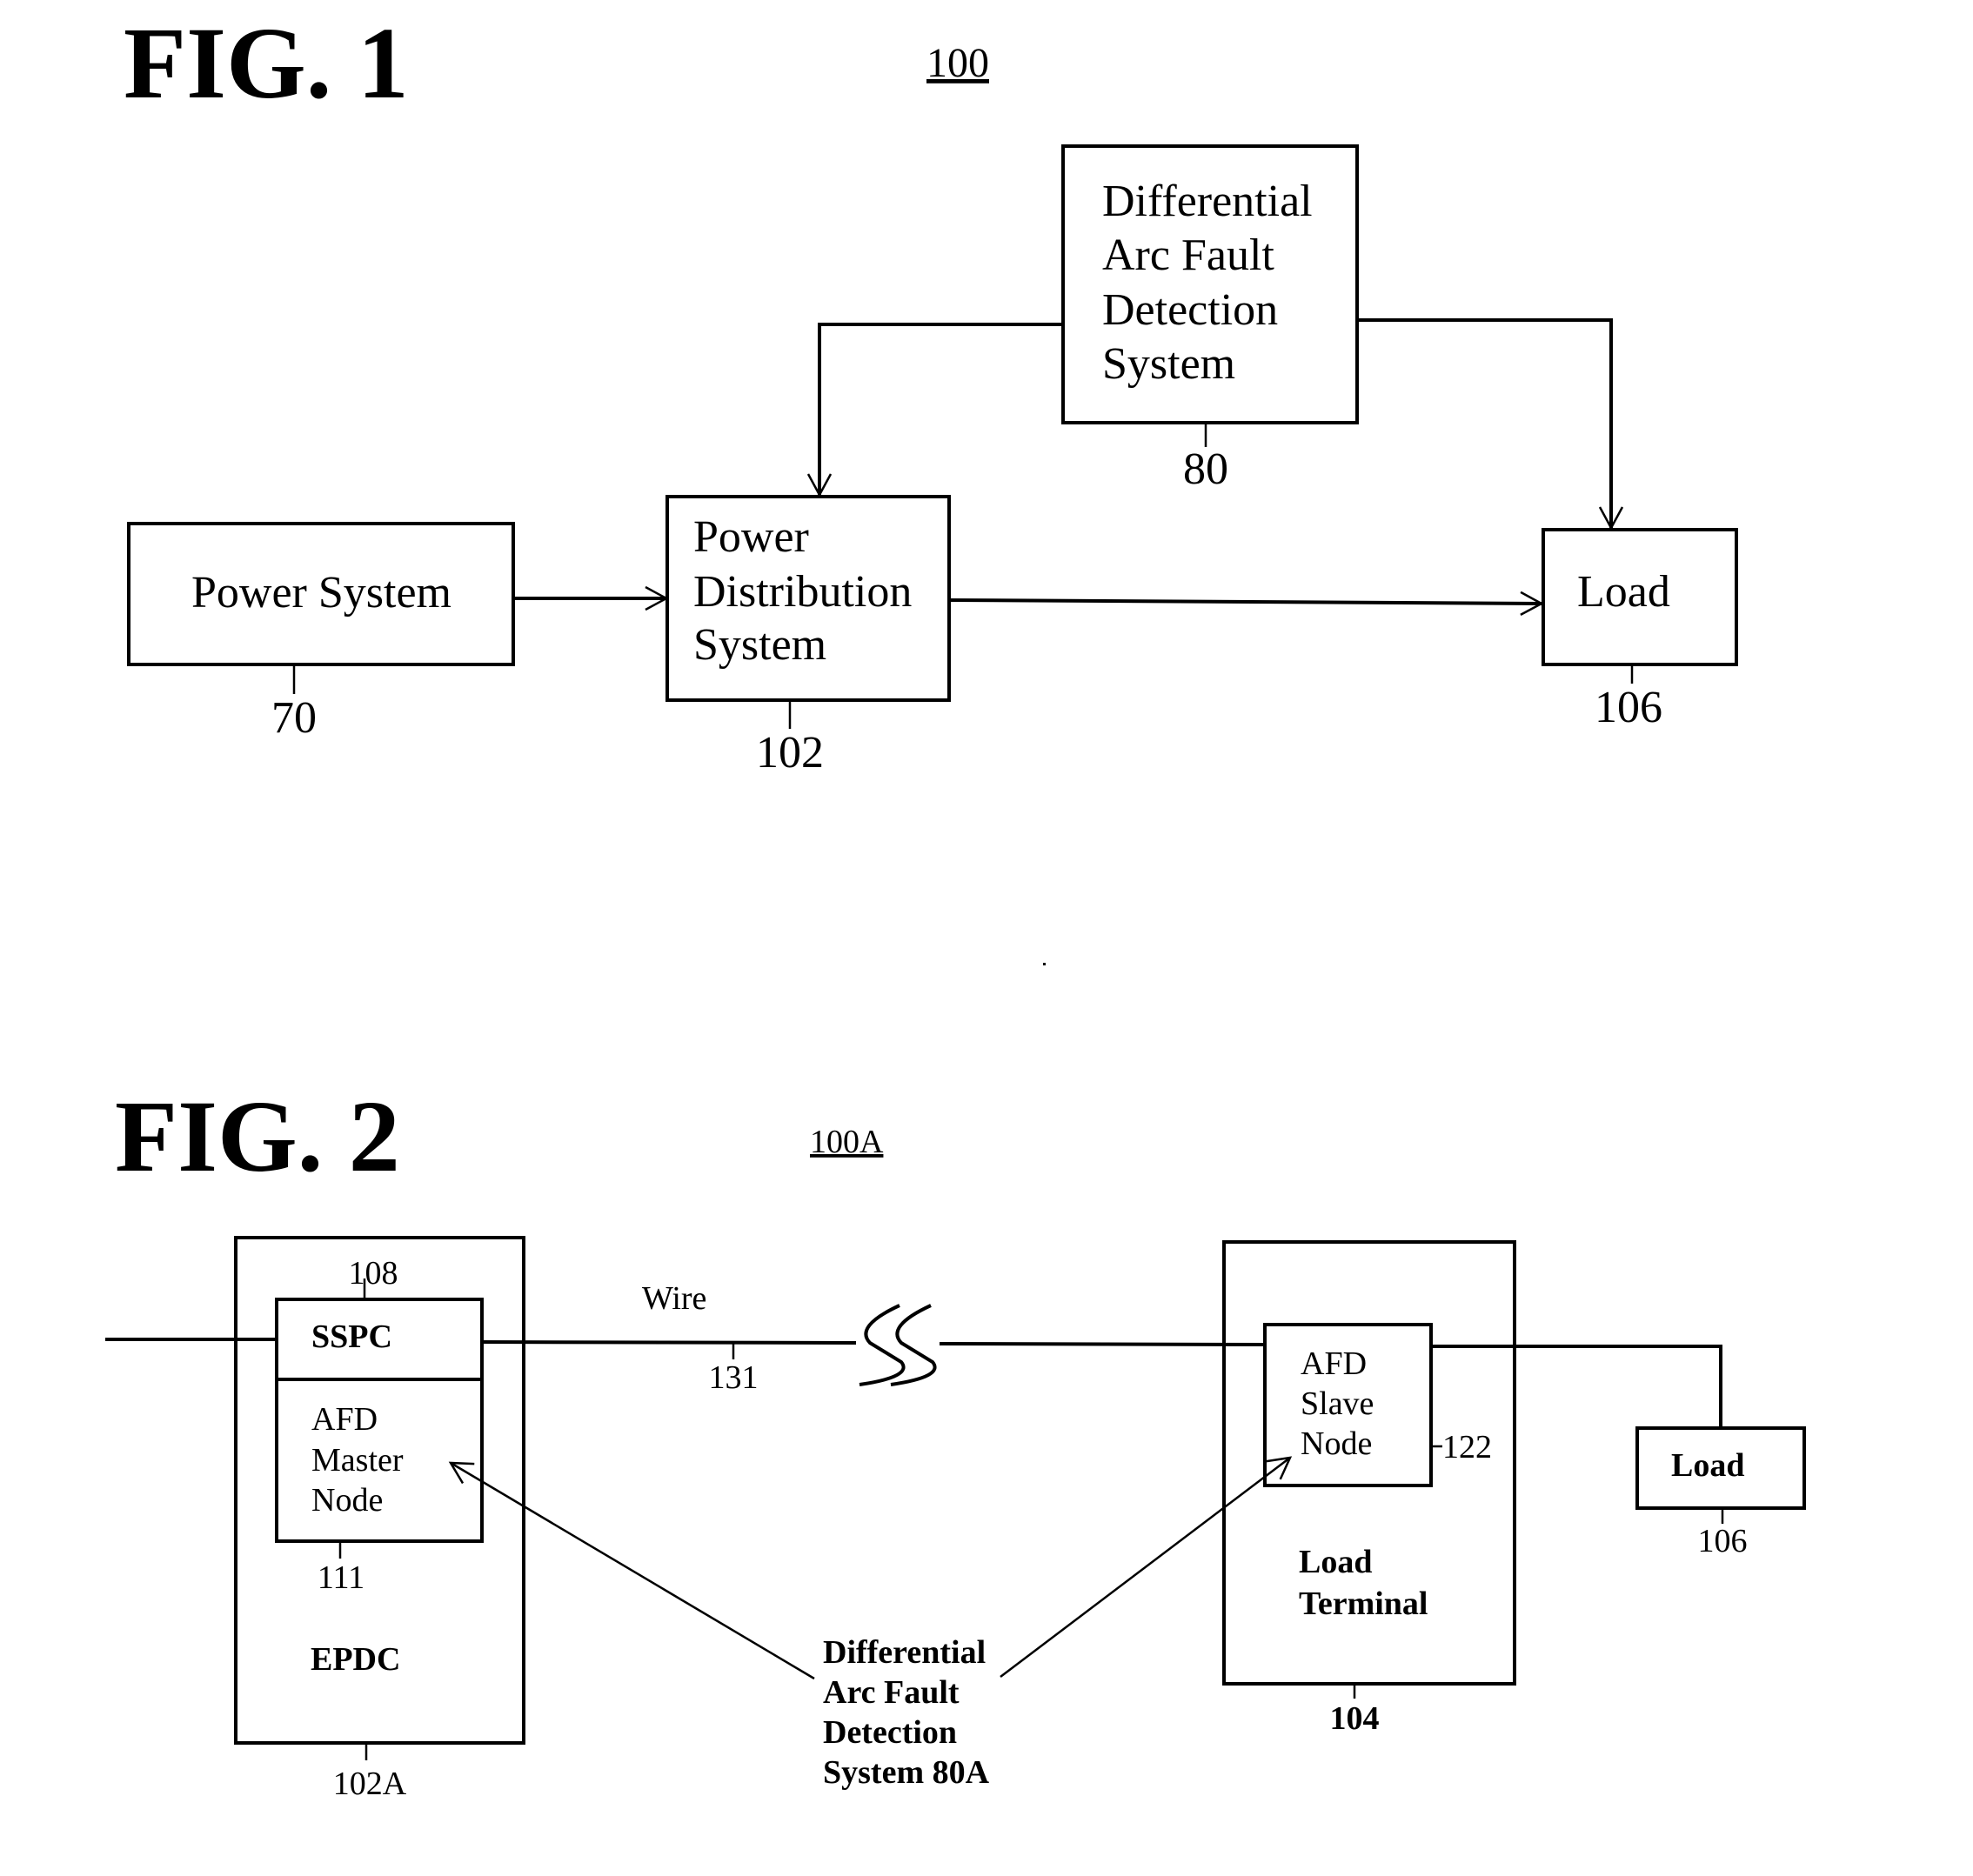 The width and height of the screenshot is (1973, 1876). I want to click on load-block: Load 106, so click(1640, 630).